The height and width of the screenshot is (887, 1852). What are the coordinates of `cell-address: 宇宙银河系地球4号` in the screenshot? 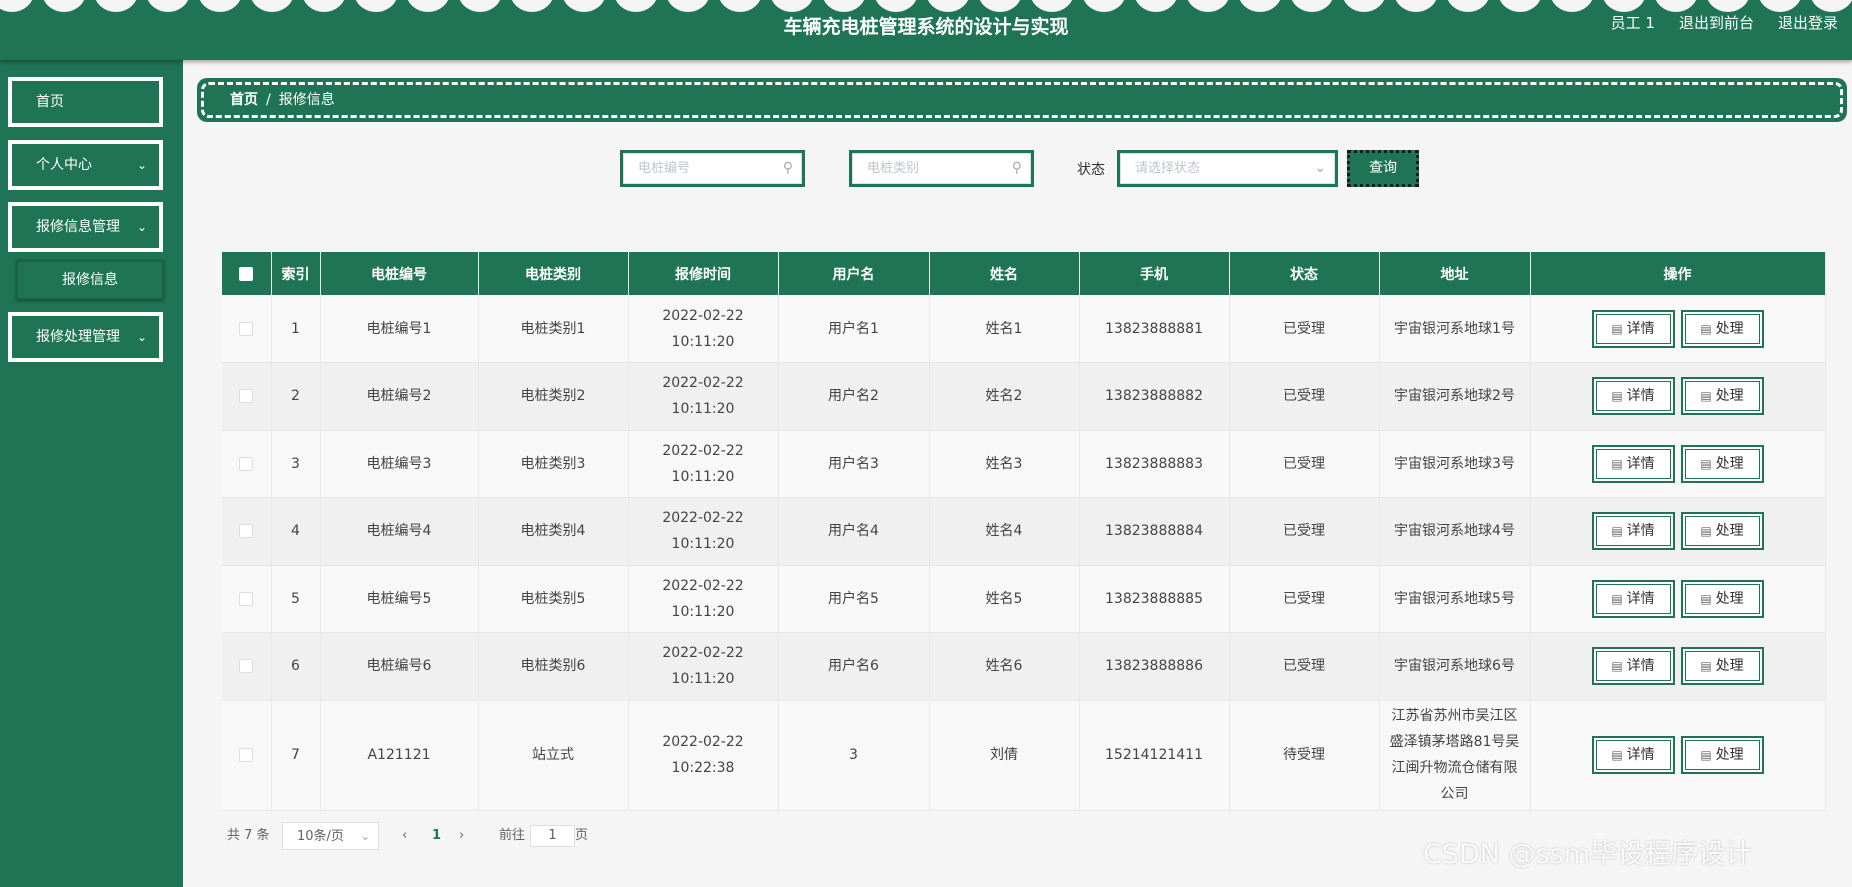 It's located at (1455, 531).